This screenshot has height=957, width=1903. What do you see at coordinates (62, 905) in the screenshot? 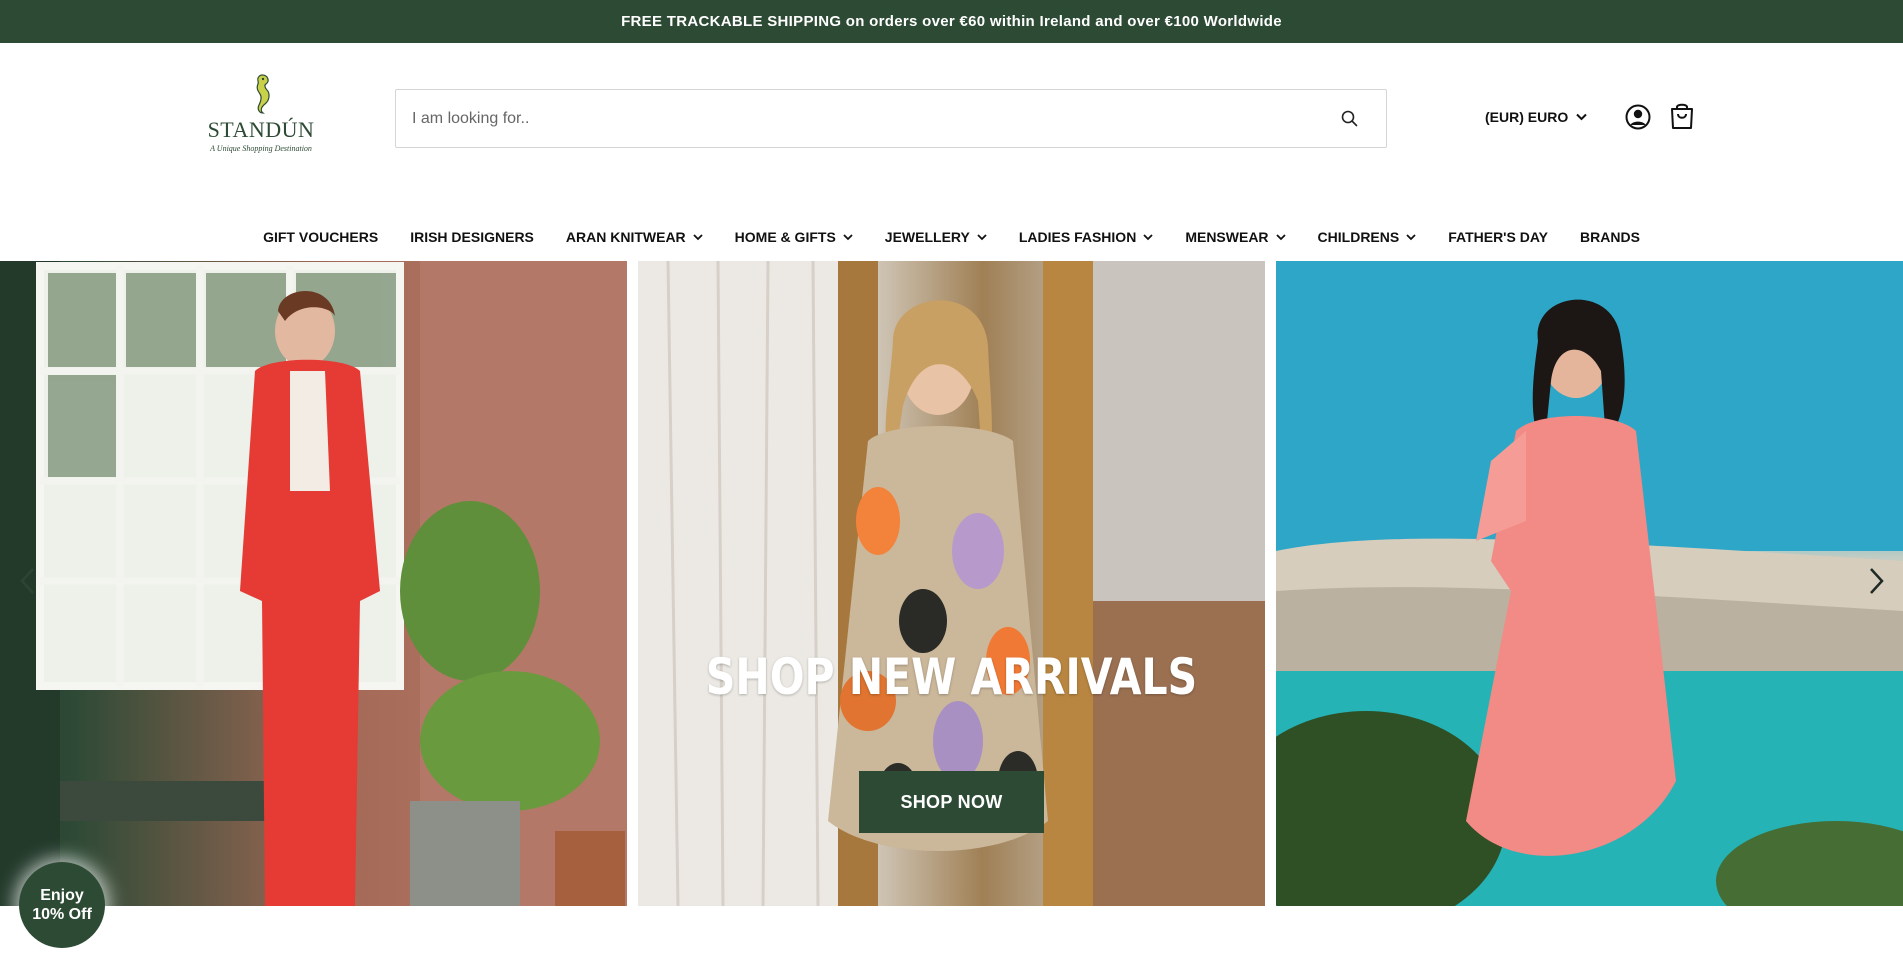
I see `discount-popup-badge: Enjoy 10% Off` at bounding box center [62, 905].